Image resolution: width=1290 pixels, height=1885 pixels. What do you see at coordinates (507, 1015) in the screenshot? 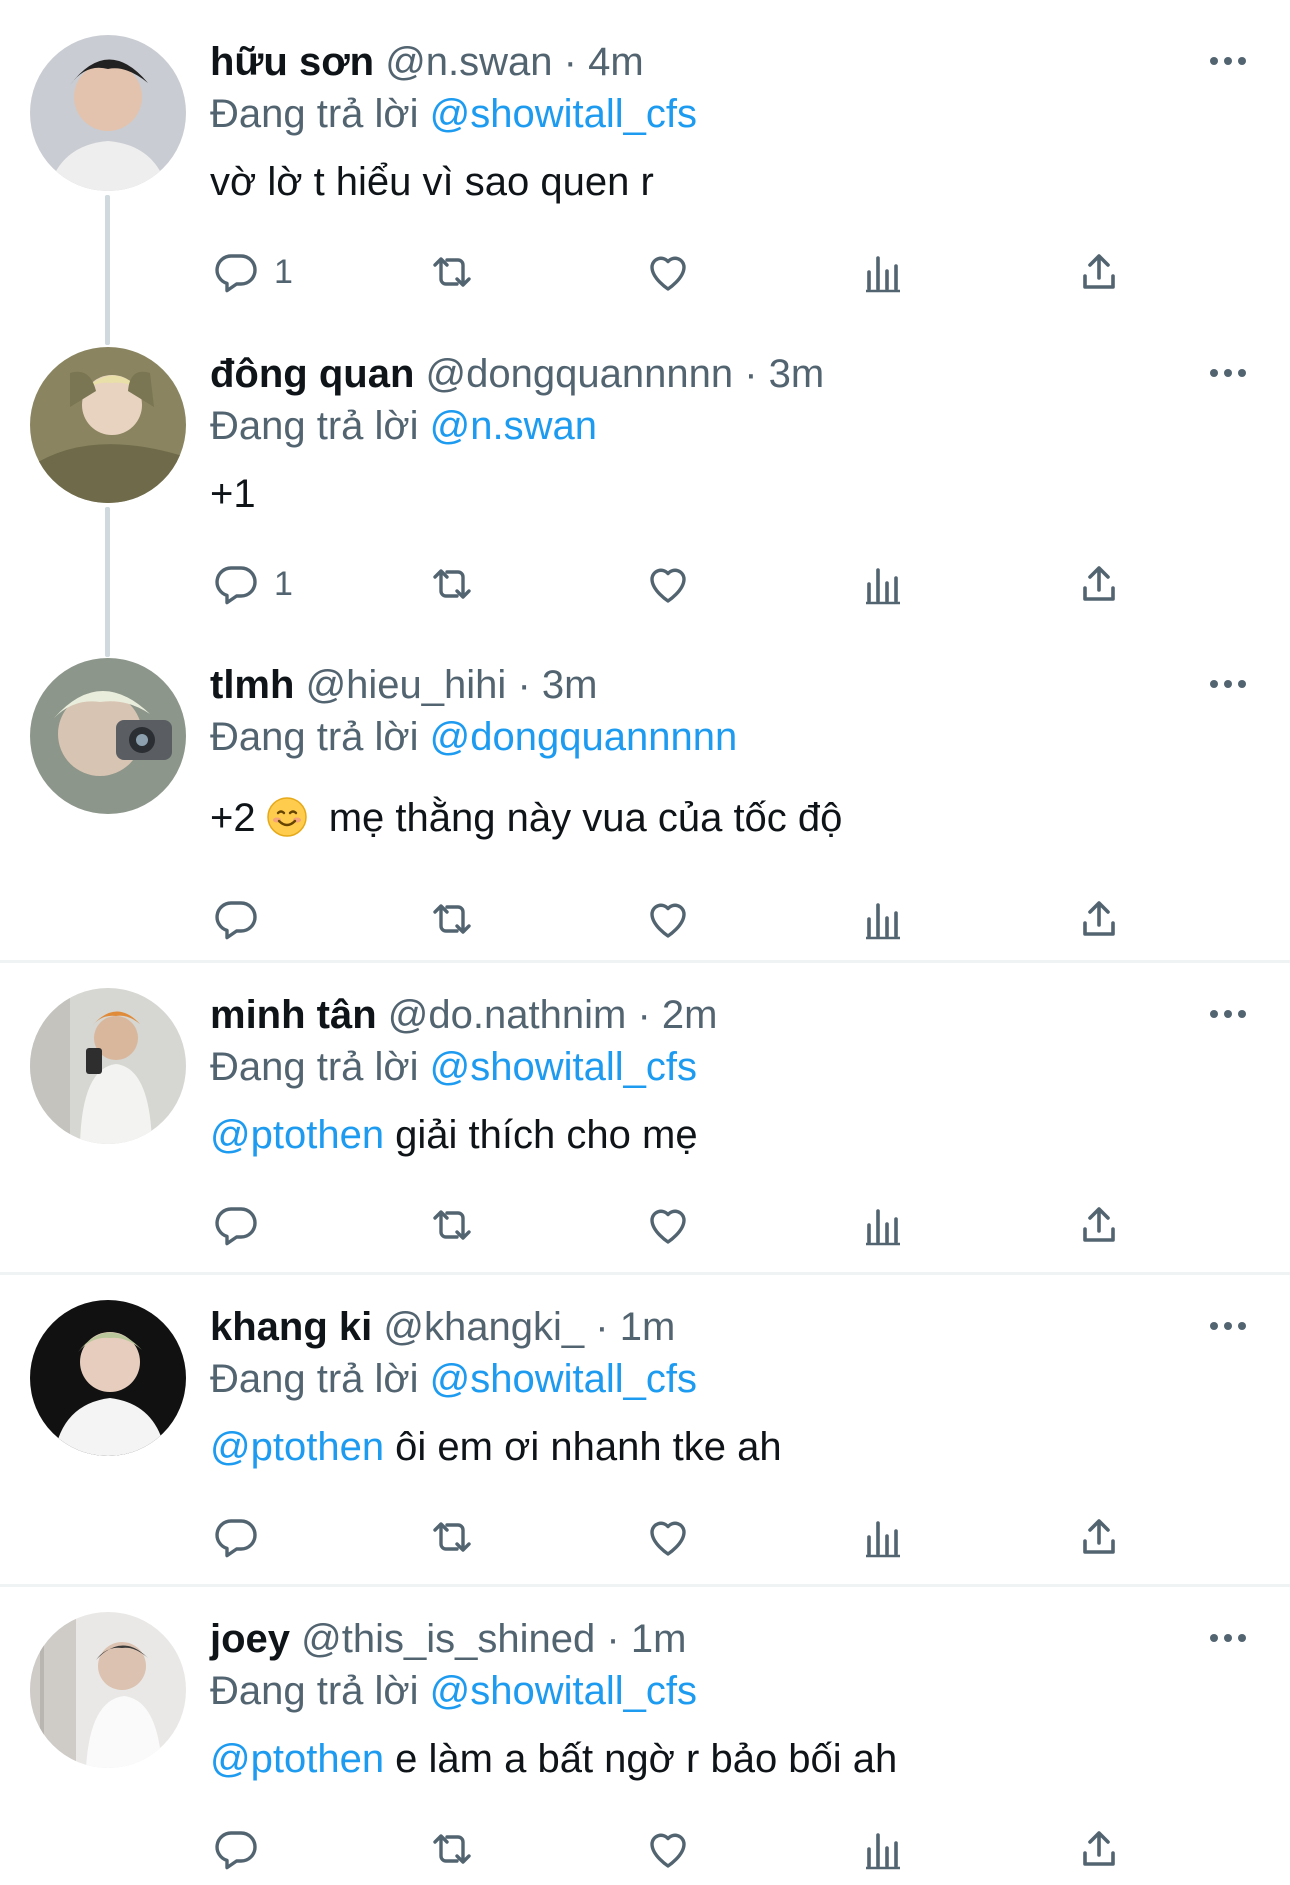
I see `user-handle: @do.nathnim` at bounding box center [507, 1015].